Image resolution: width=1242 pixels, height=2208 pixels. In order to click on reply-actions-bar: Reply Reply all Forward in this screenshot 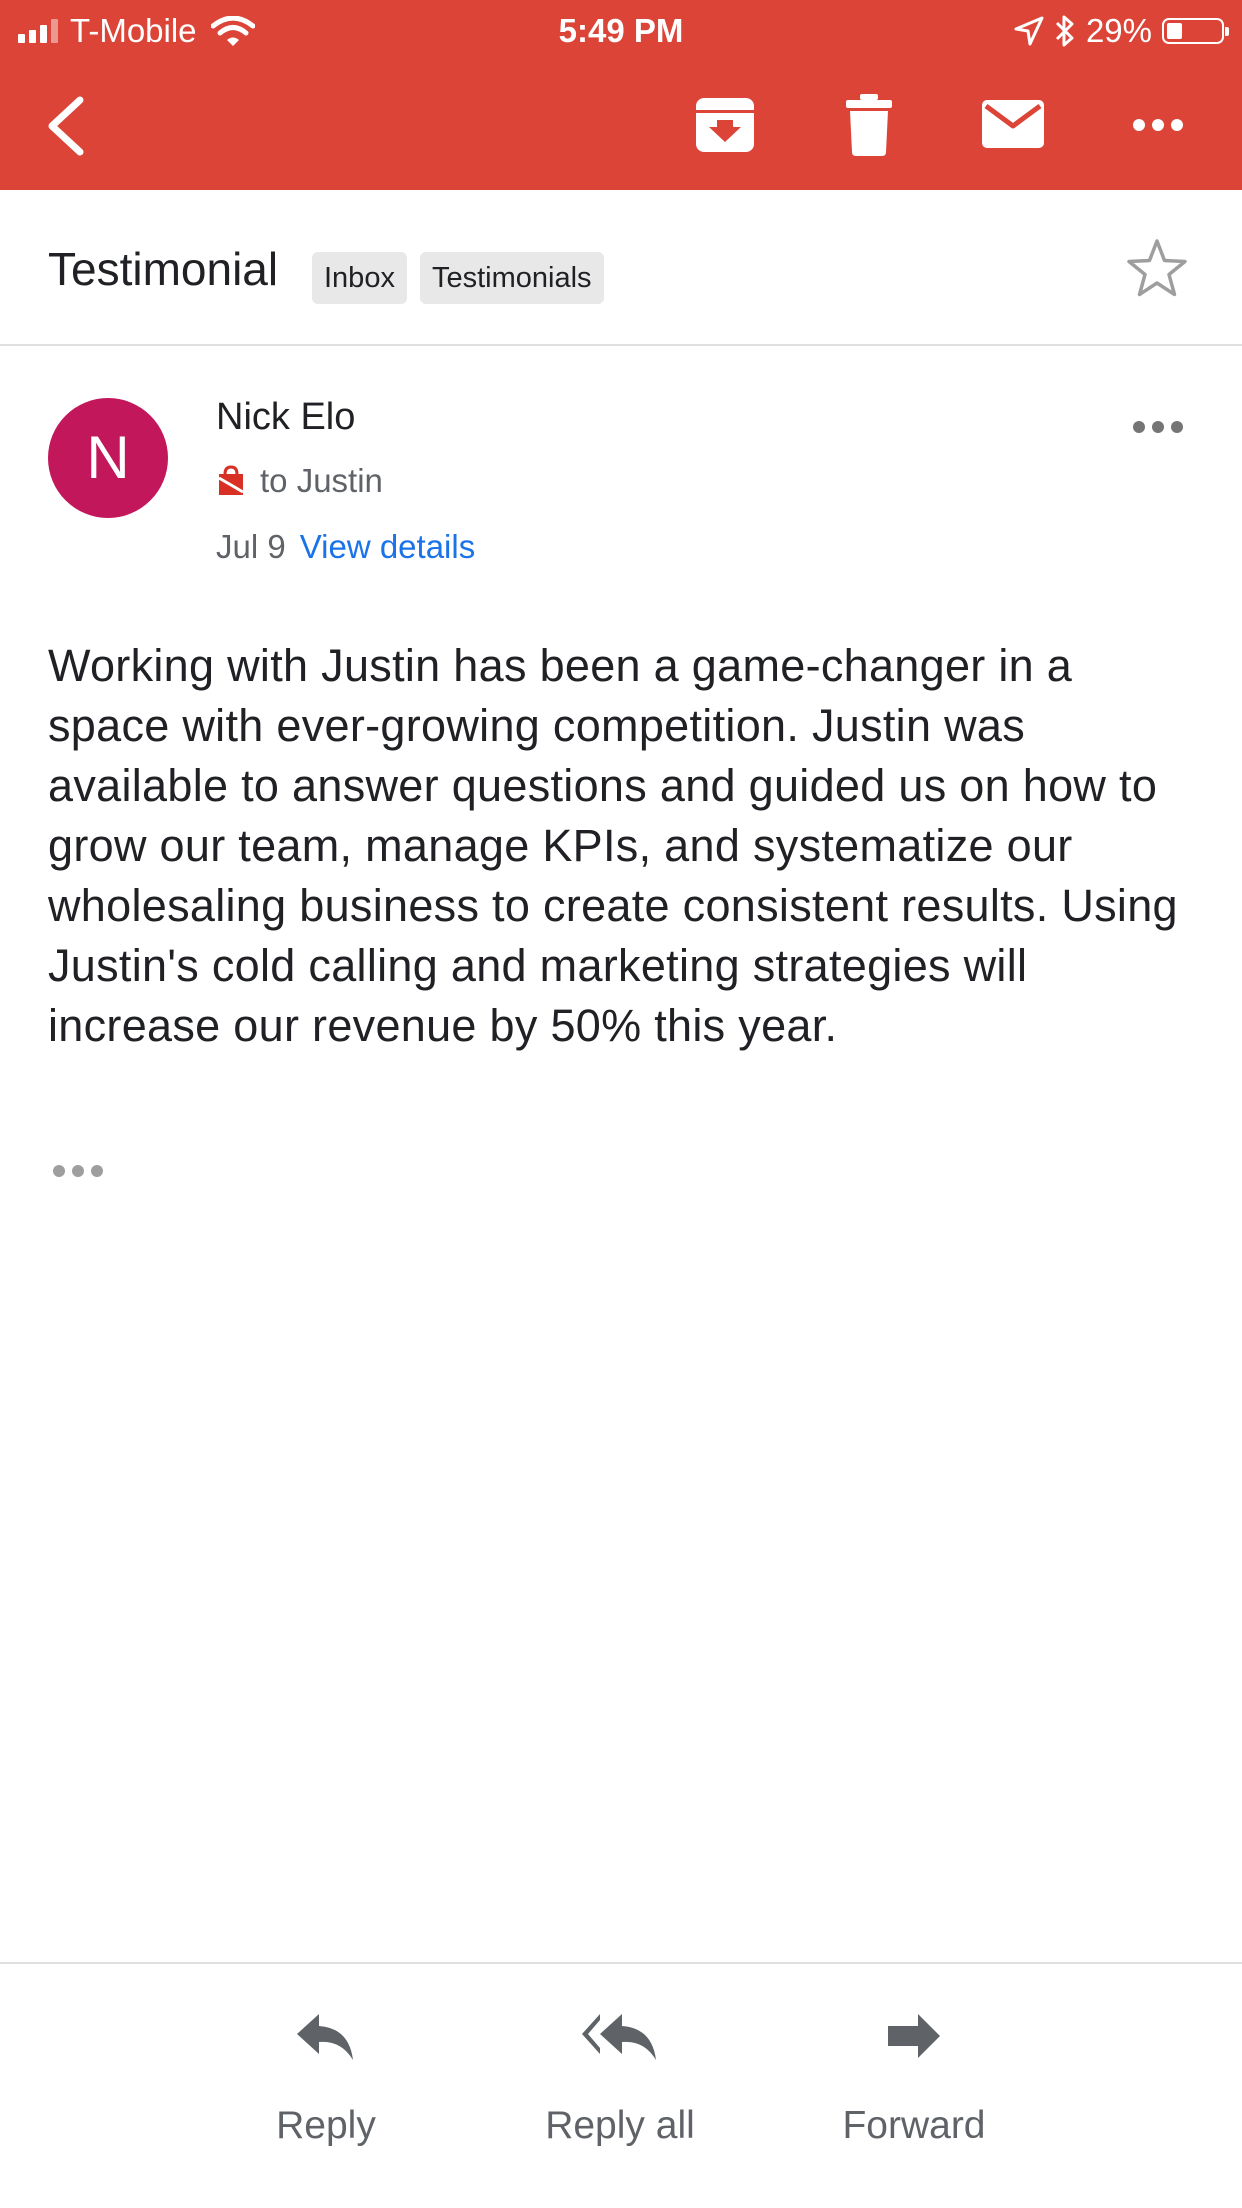, I will do `click(621, 2085)`.